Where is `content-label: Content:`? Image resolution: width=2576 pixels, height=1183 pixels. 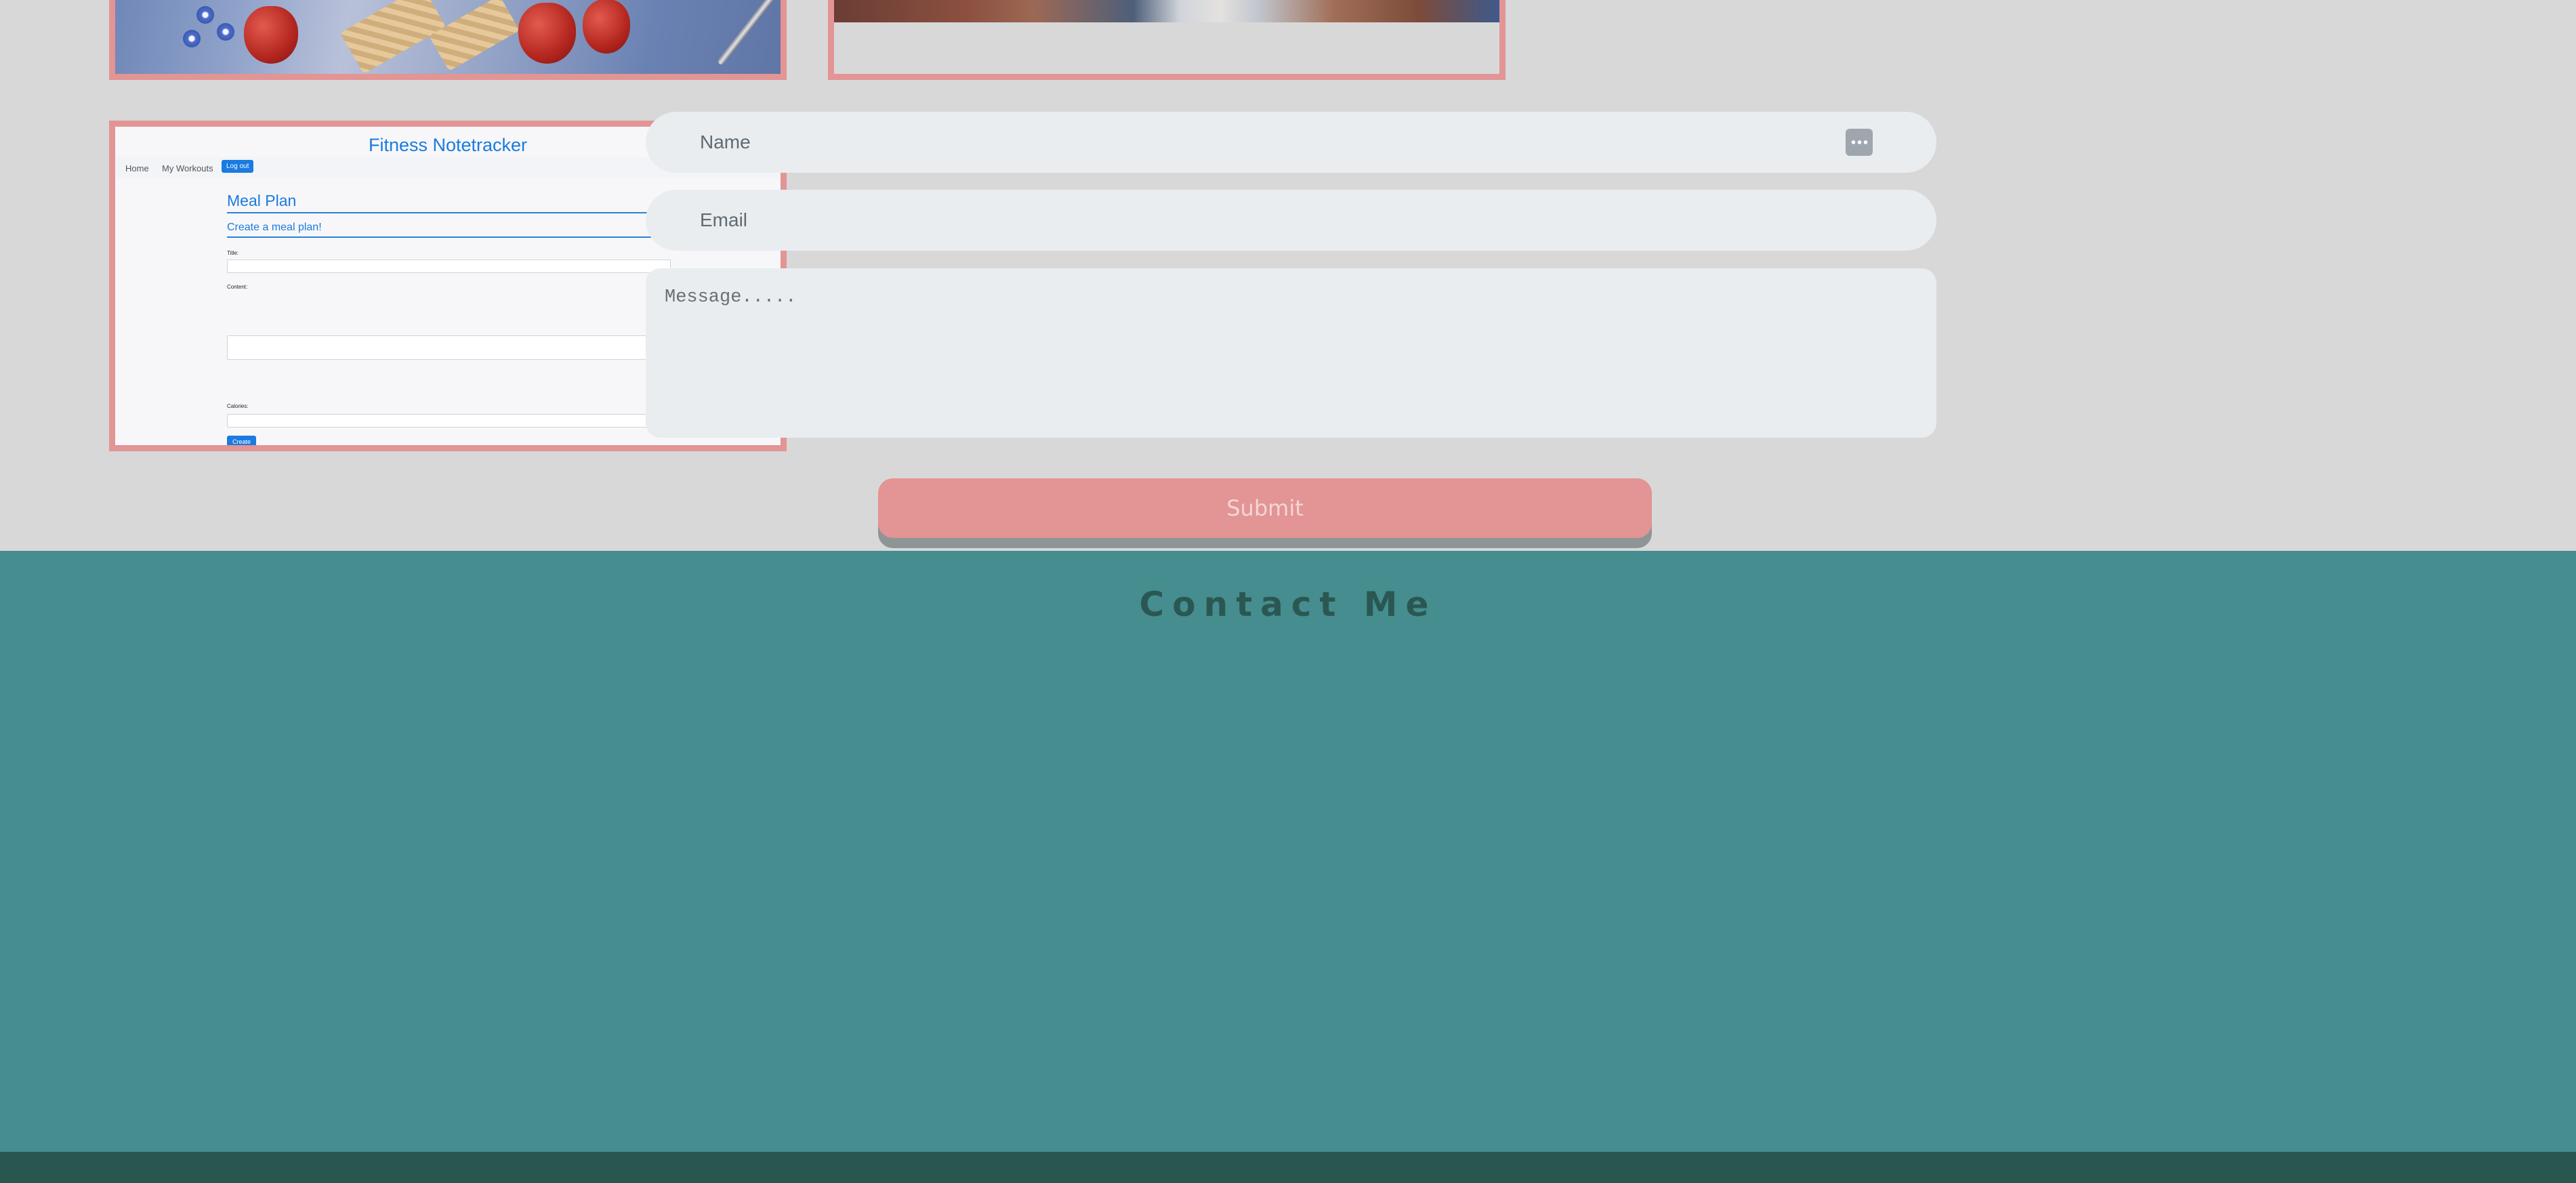 content-label: Content: is located at coordinates (237, 287).